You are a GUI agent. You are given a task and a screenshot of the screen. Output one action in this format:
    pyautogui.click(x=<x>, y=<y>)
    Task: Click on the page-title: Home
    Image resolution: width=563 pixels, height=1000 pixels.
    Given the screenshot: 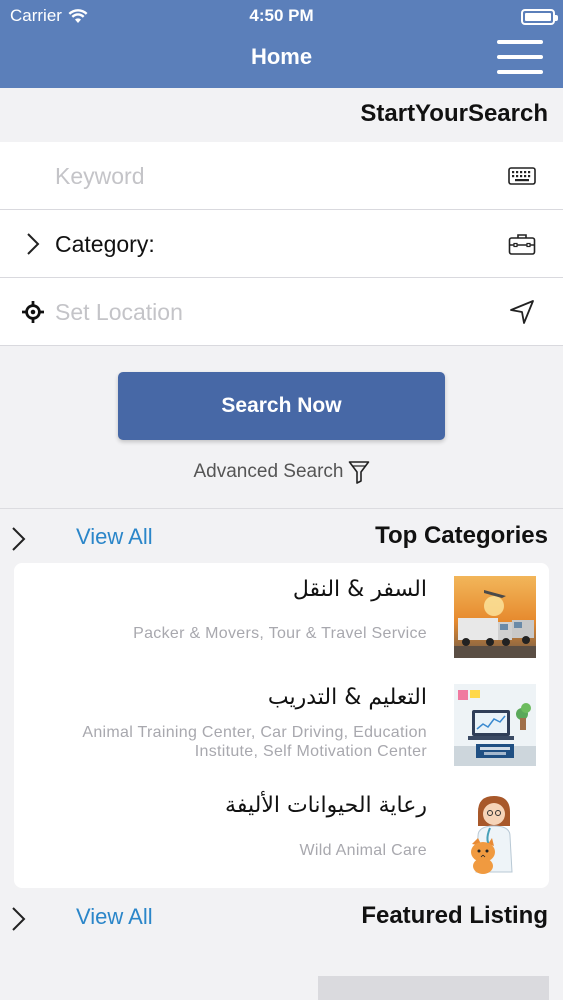 What is the action you would take?
    pyautogui.click(x=281, y=56)
    